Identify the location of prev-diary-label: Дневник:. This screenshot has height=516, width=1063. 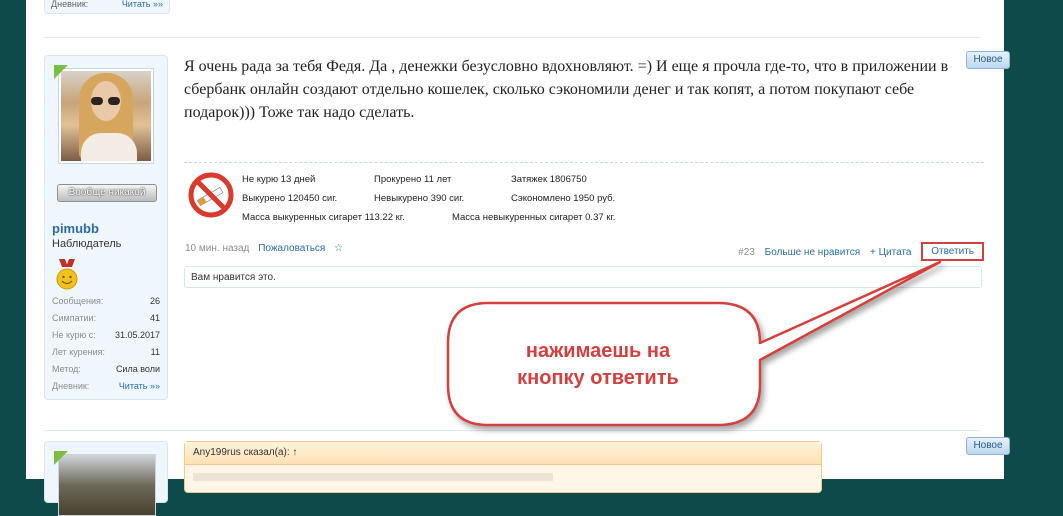
(70, 4).